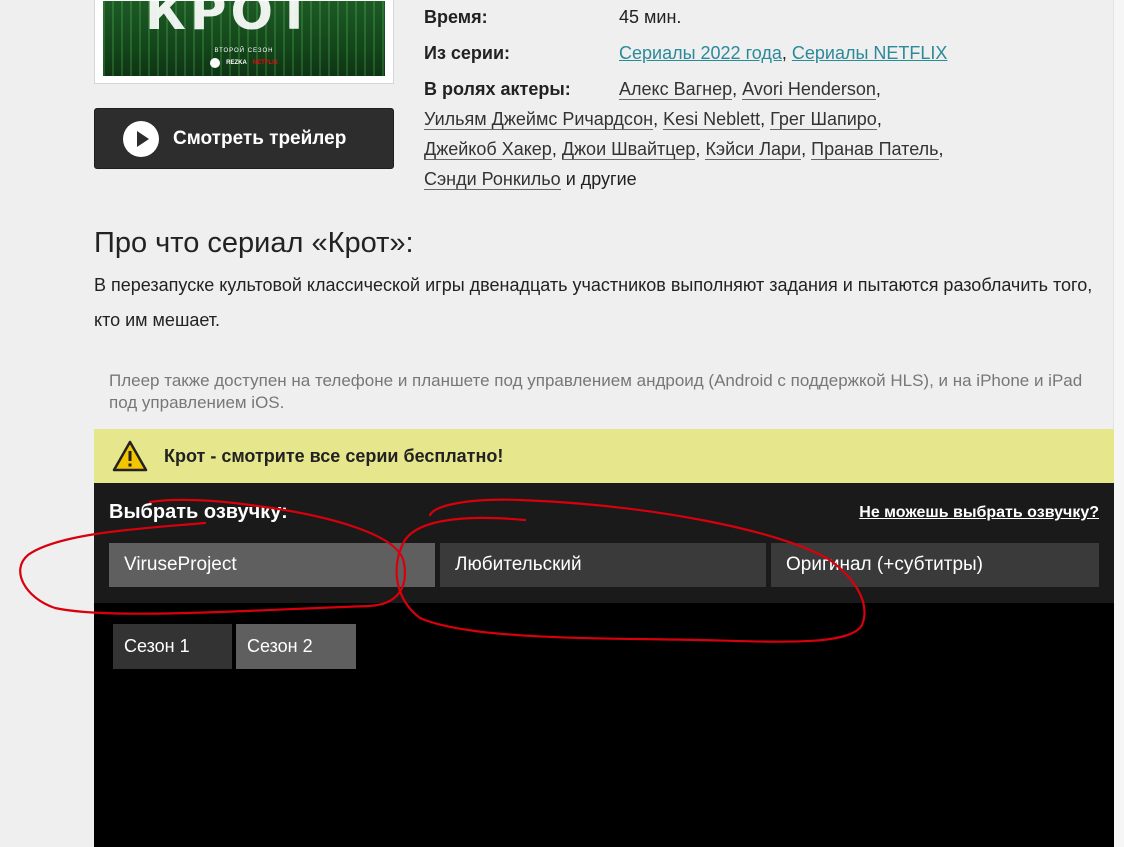  I want to click on actor-link: Kesi Neblett, so click(712, 119).